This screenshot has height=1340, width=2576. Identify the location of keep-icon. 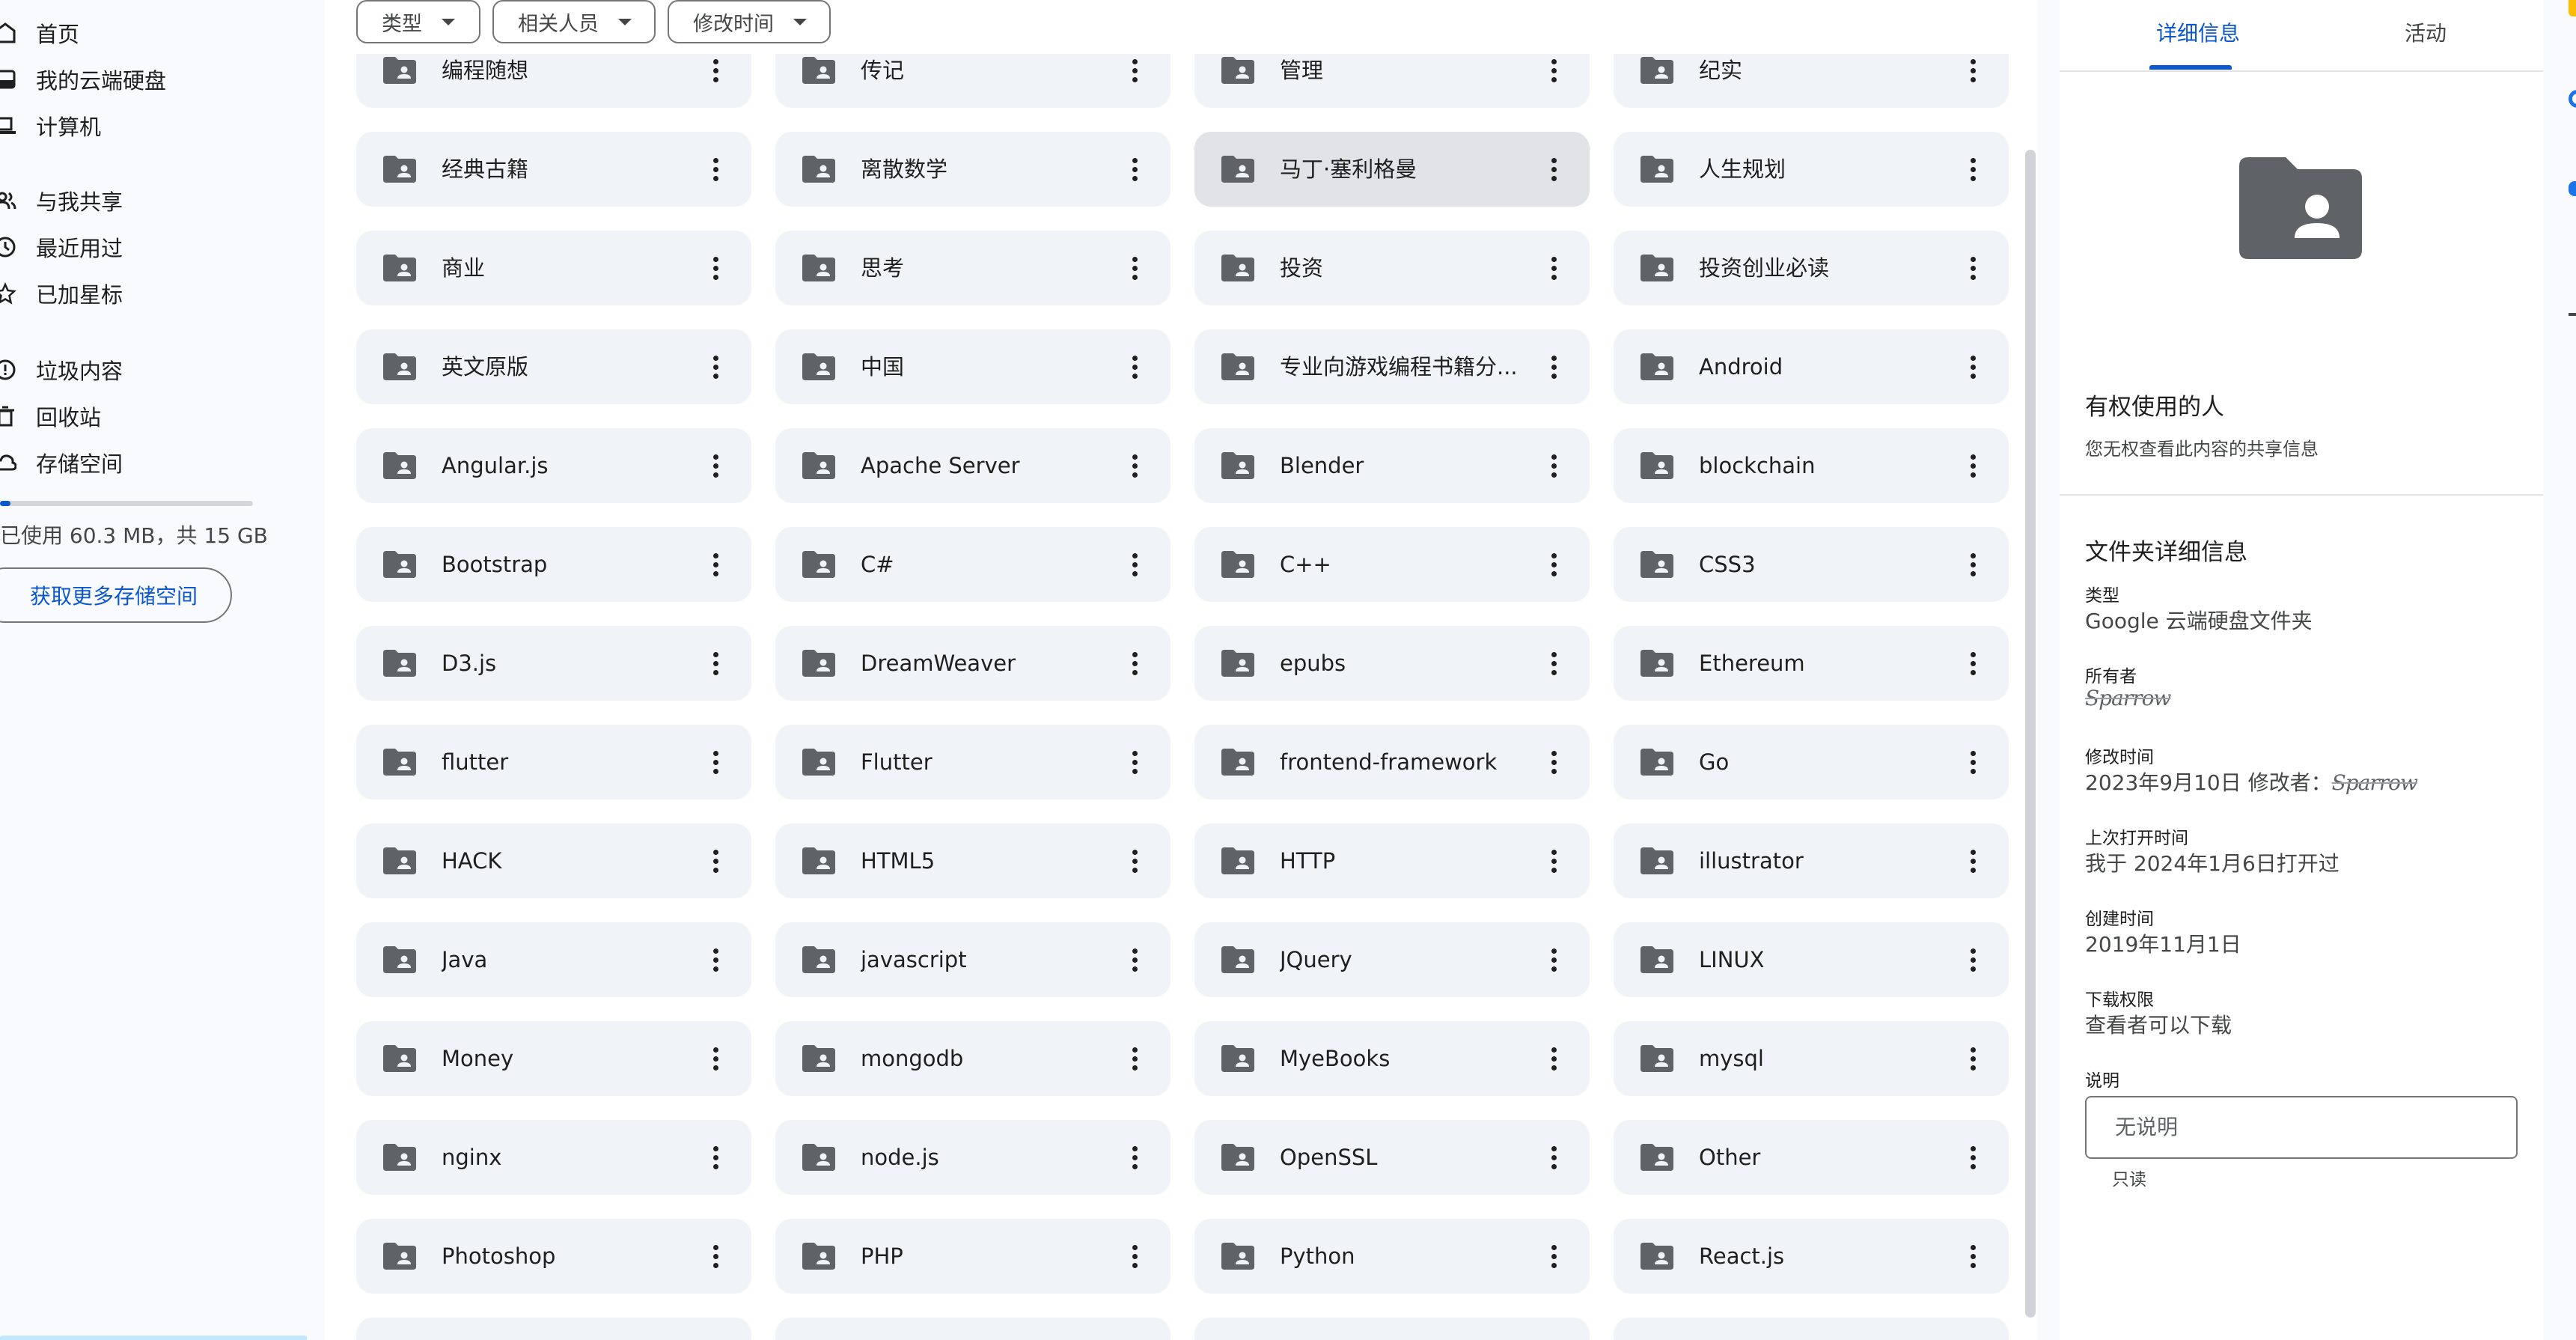
(2572, 99).